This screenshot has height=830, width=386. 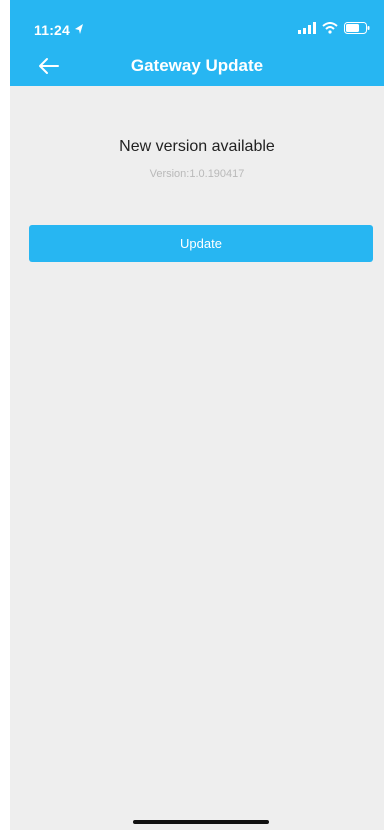 What do you see at coordinates (197, 174) in the screenshot?
I see `version-text: Version:1.0.190417` at bounding box center [197, 174].